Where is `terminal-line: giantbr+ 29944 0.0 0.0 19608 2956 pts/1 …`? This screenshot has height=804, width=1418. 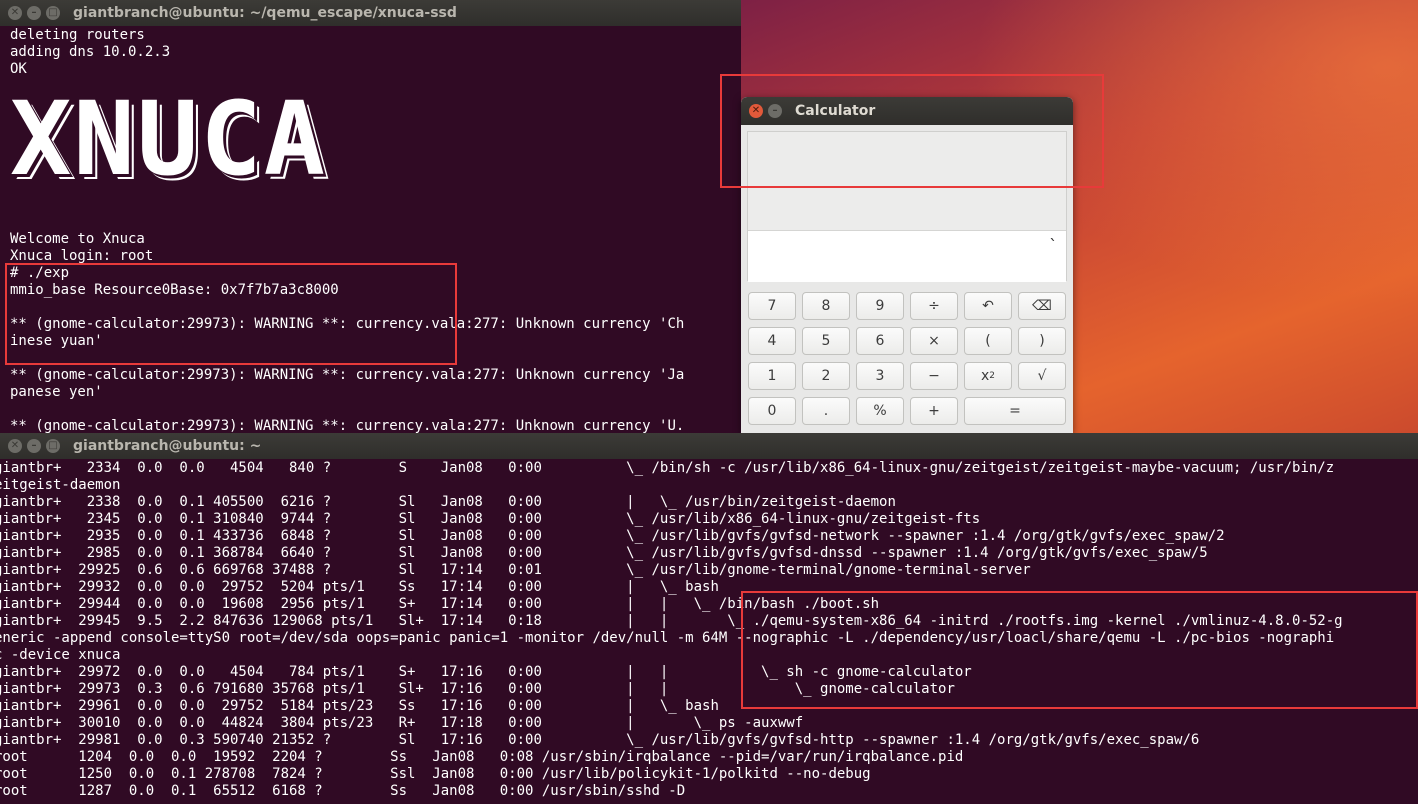 terminal-line: giantbr+ 29944 0.0 0.0 19608 2956 pts/1 … is located at coordinates (440, 604).